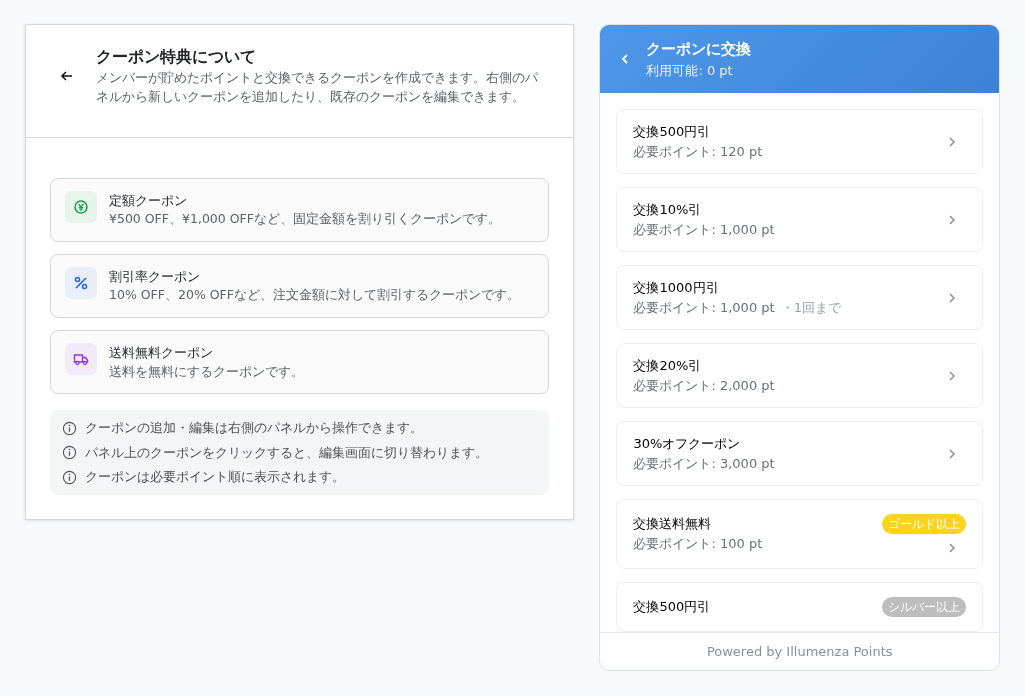  Describe the element at coordinates (668, 210) in the screenshot. I see `coupon-name: 交換10%引` at that location.